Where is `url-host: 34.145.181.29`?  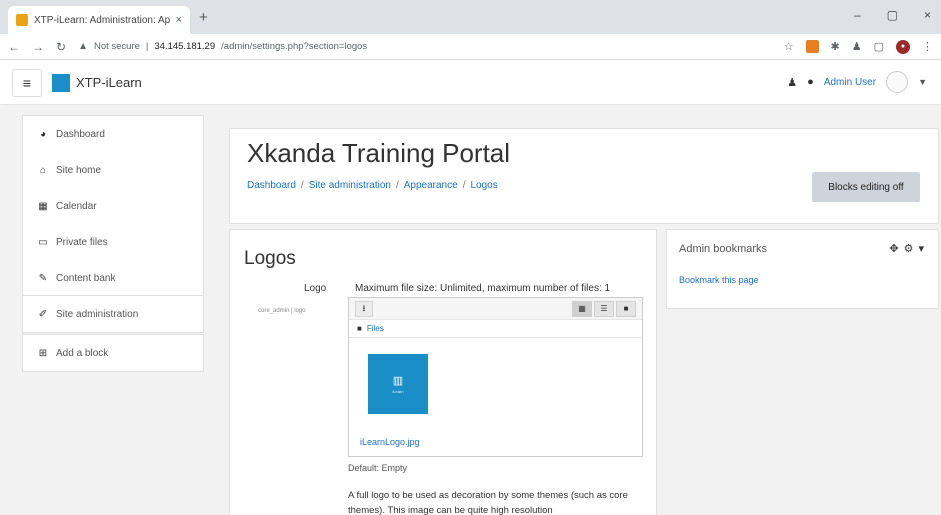 url-host: 34.145.181.29 is located at coordinates (185, 46).